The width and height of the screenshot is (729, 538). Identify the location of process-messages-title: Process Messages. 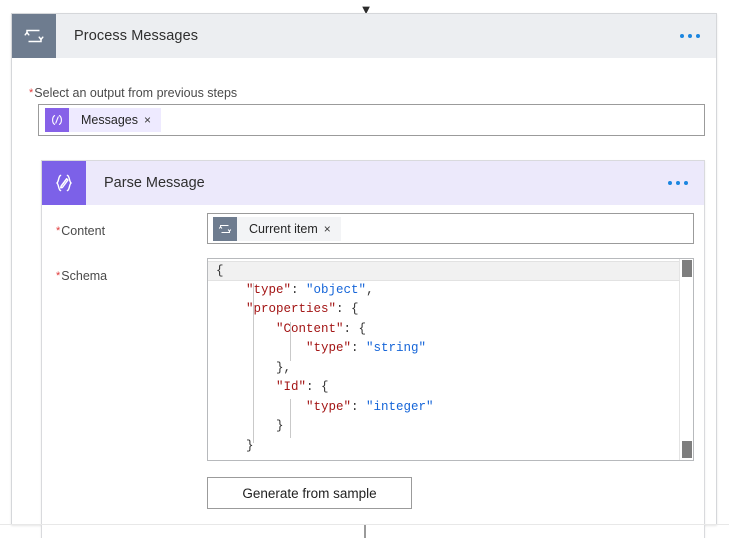
(136, 36).